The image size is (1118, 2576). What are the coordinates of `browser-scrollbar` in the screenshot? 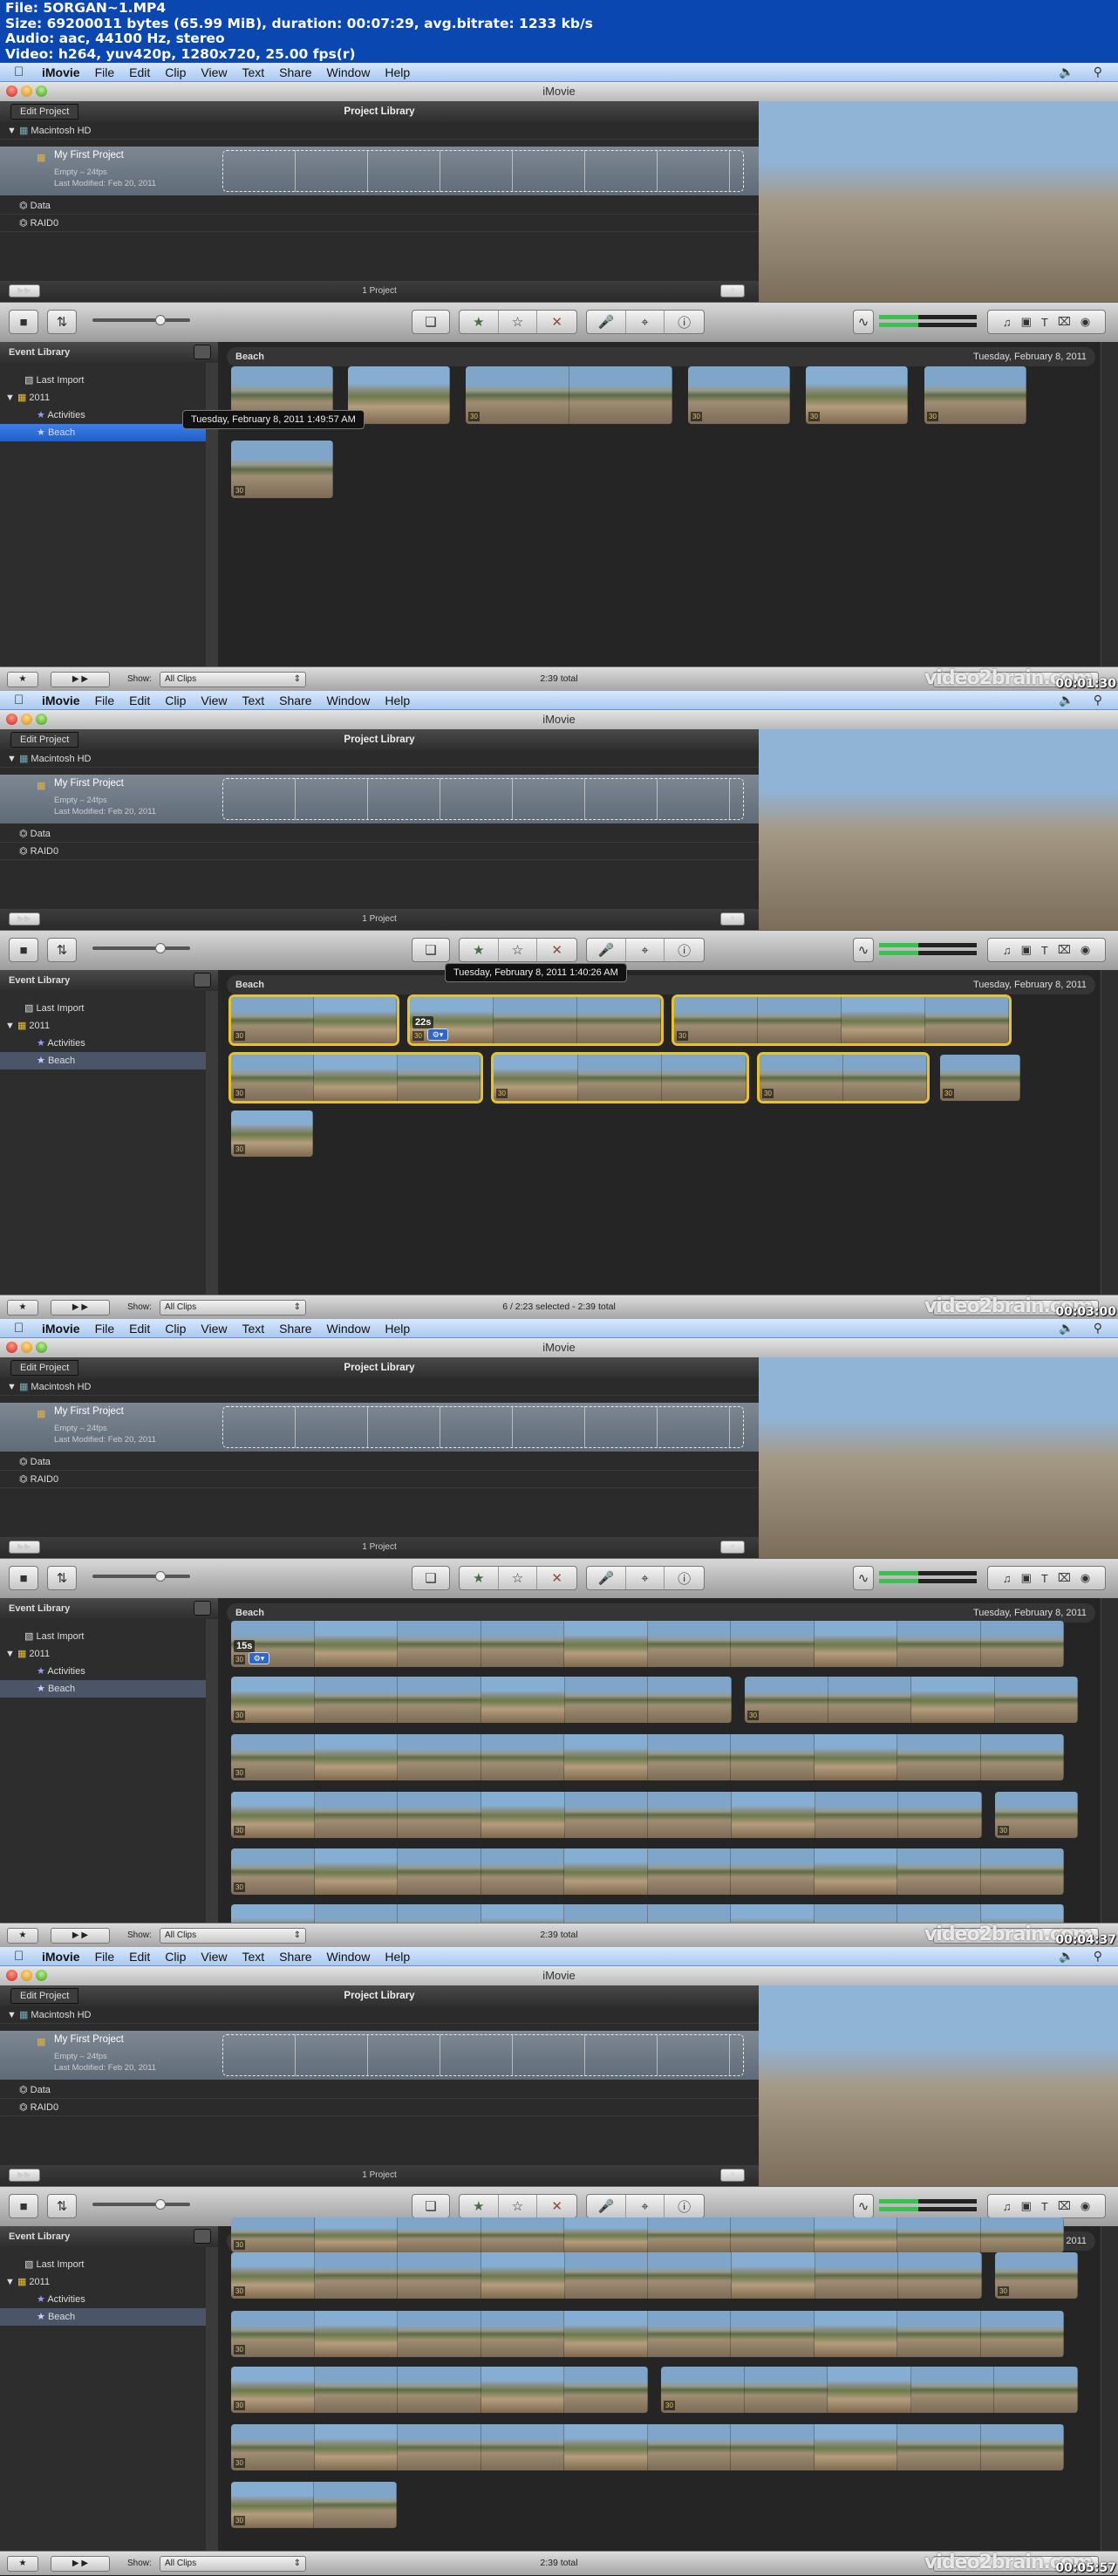 It's located at (1109, 2388).